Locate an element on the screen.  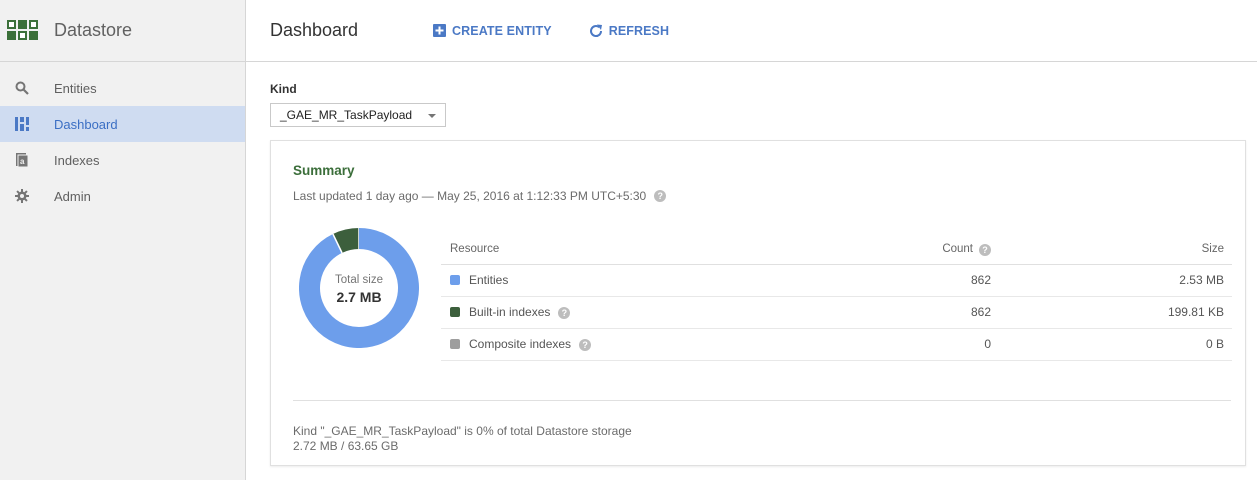
add-box-icon is located at coordinates (439, 30).